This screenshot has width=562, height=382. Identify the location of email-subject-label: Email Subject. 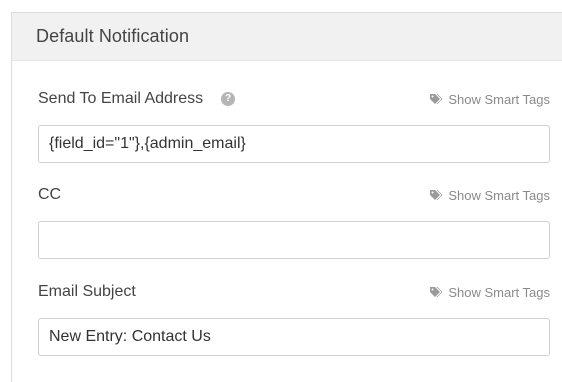
(87, 291).